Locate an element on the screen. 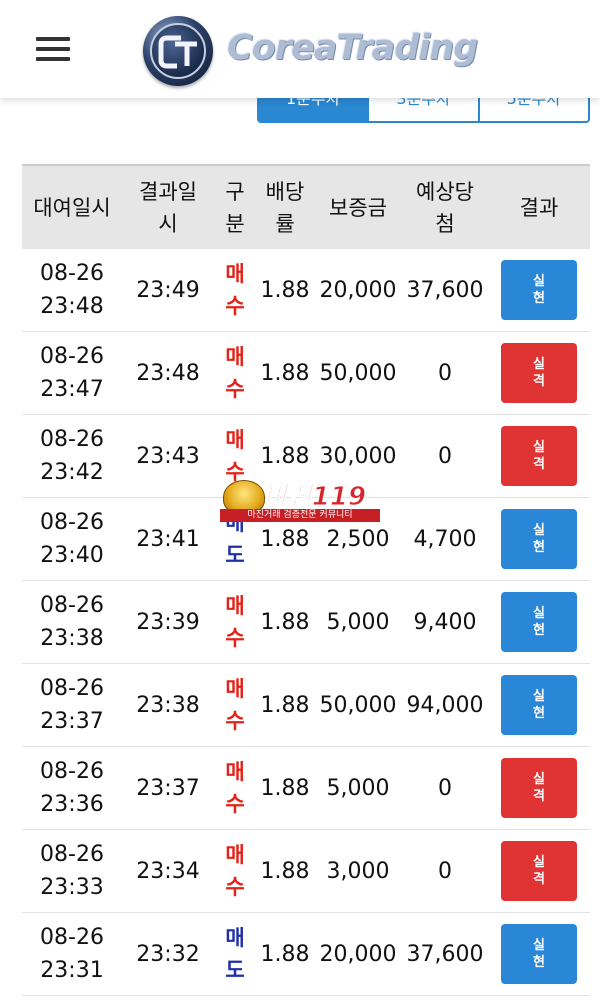  col-result: 결과 is located at coordinates (539, 207).